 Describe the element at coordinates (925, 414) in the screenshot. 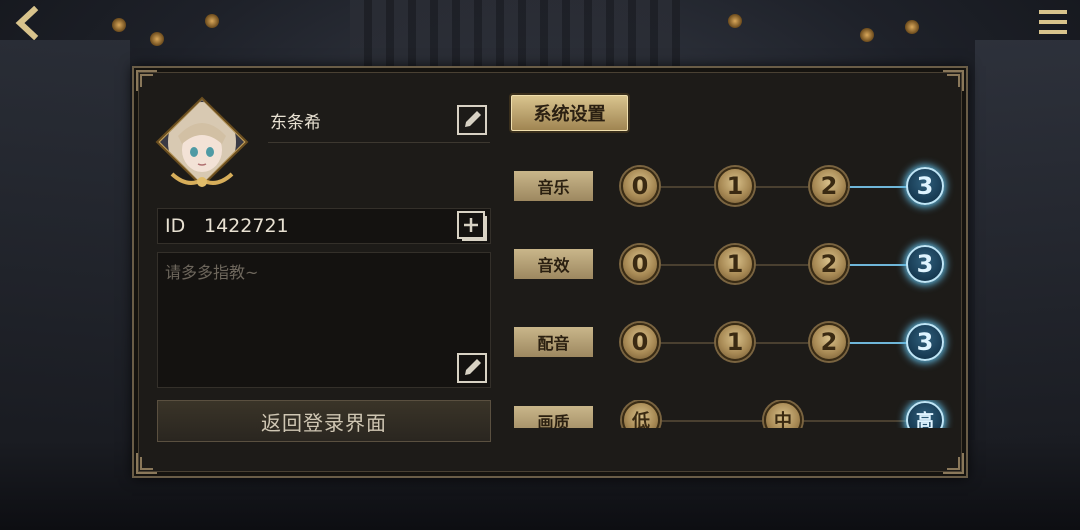

I see `quality-option-high: 高` at that location.